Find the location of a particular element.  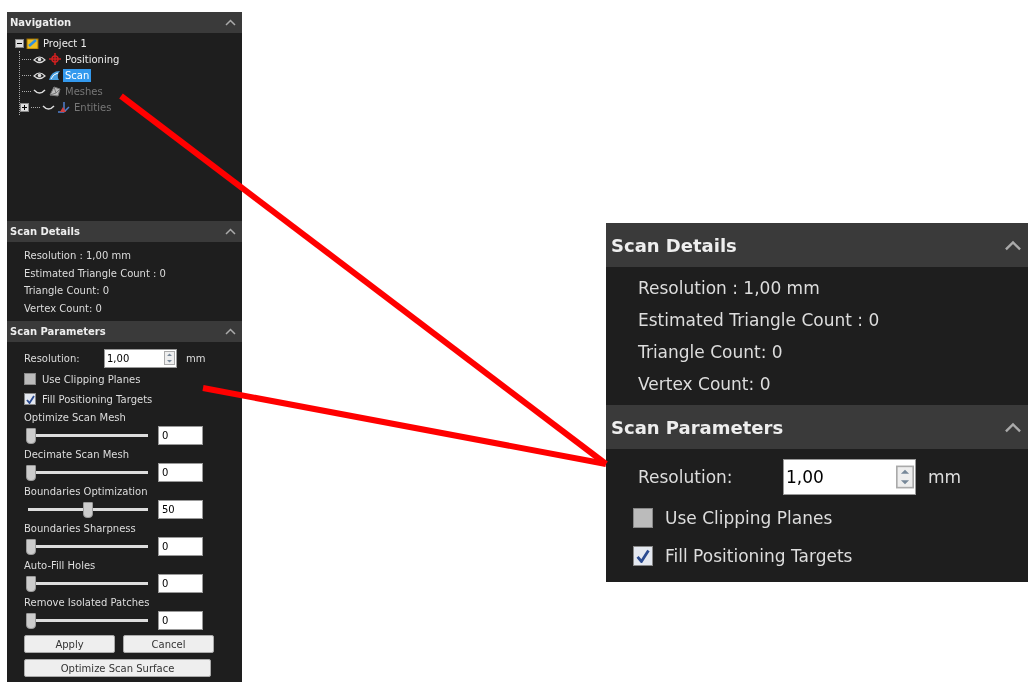

slider-label: Auto-Fill Holes is located at coordinates (60, 566).